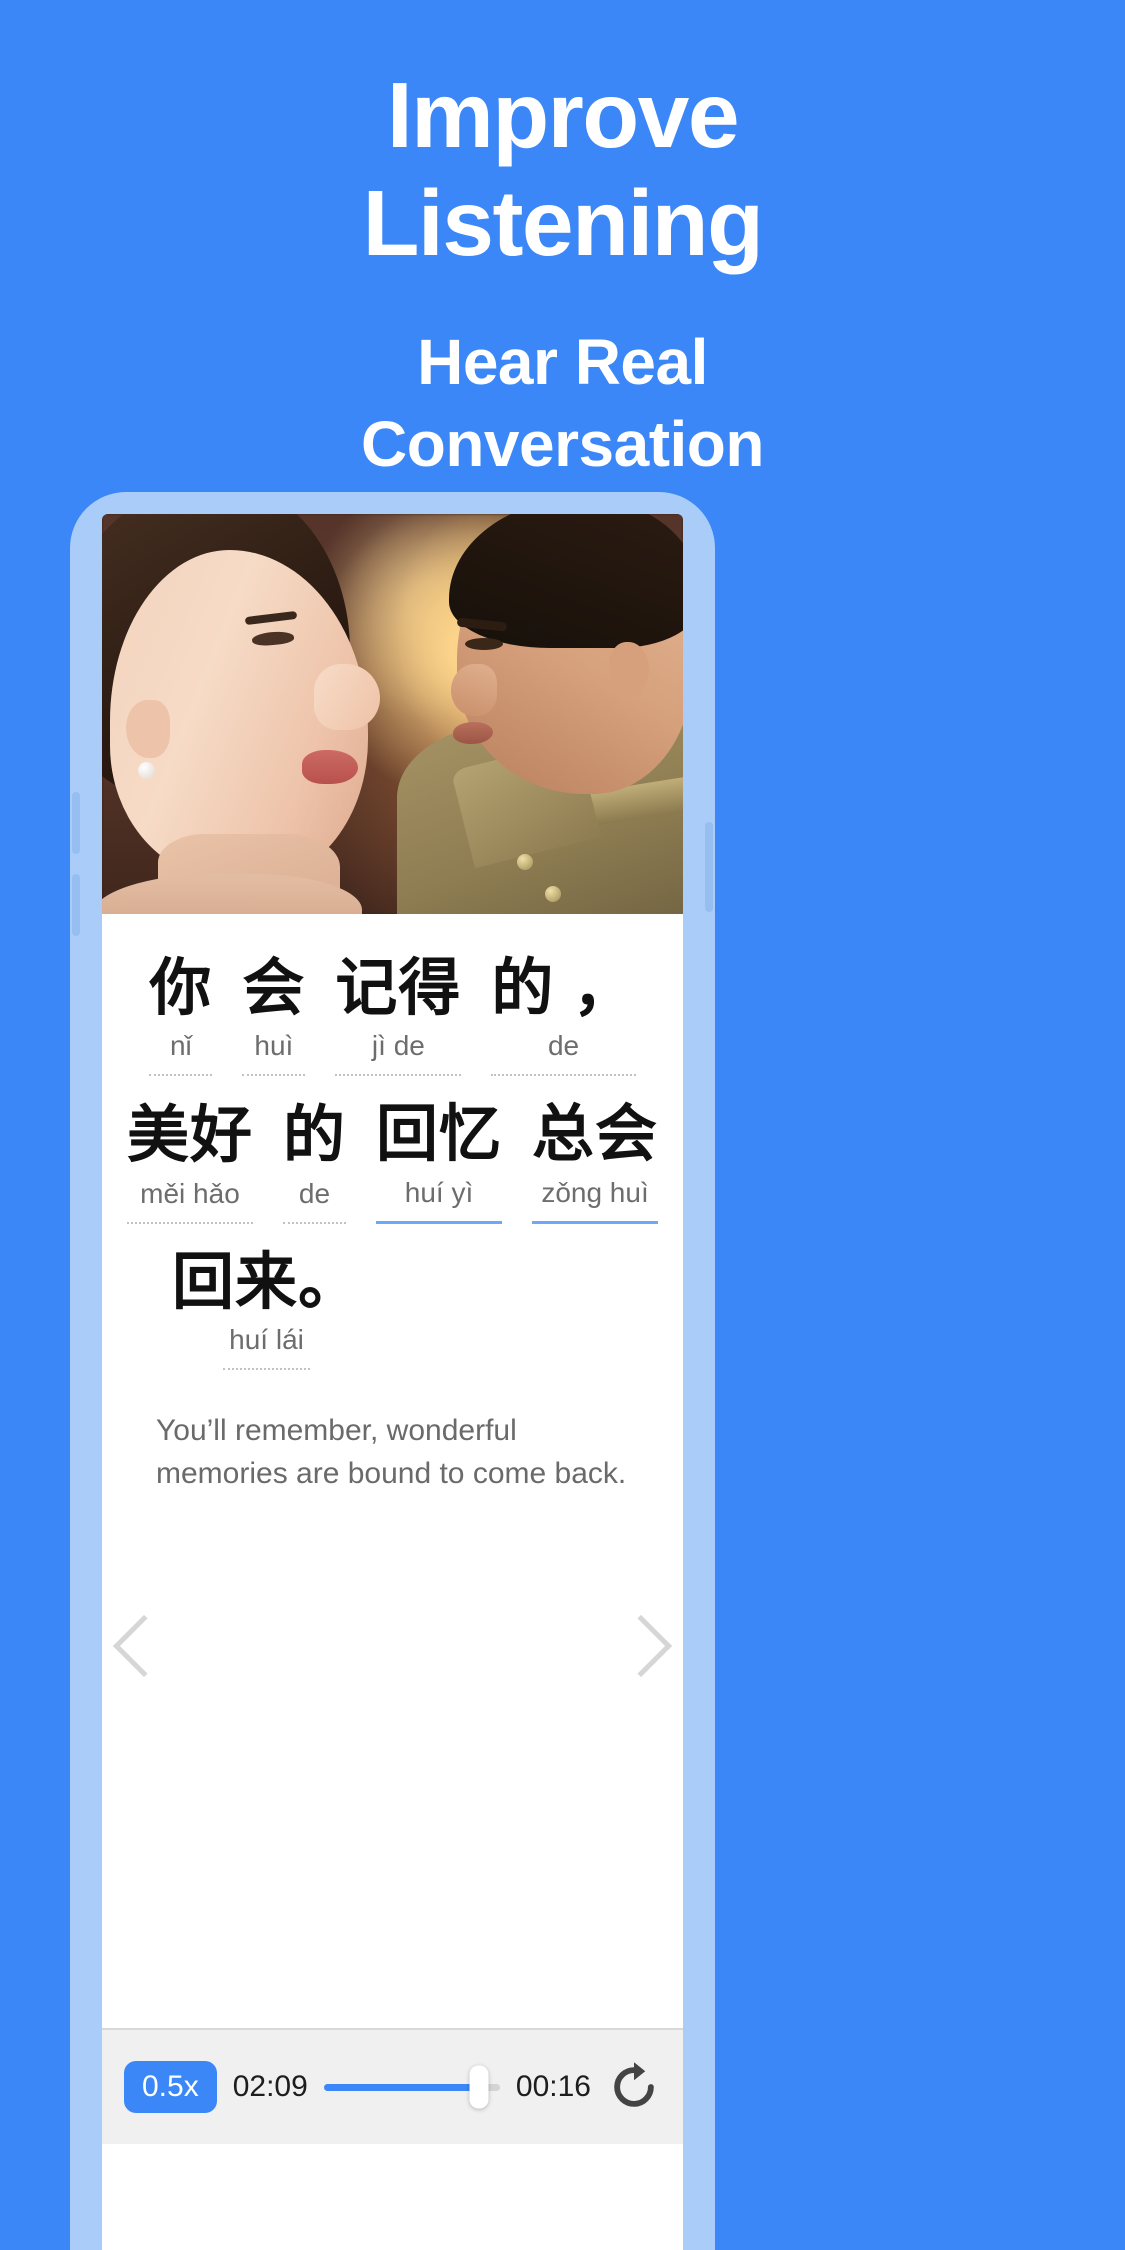  What do you see at coordinates (274, 988) in the screenshot?
I see `hanzi-text: 会` at bounding box center [274, 988].